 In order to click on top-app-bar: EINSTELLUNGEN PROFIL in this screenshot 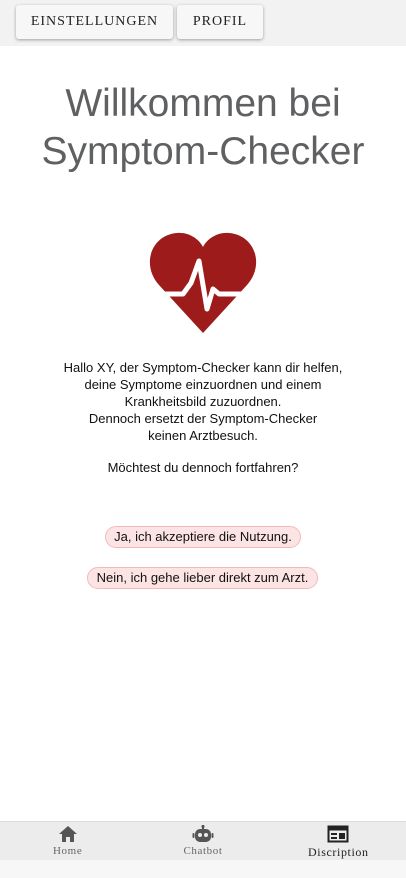, I will do `click(203, 23)`.